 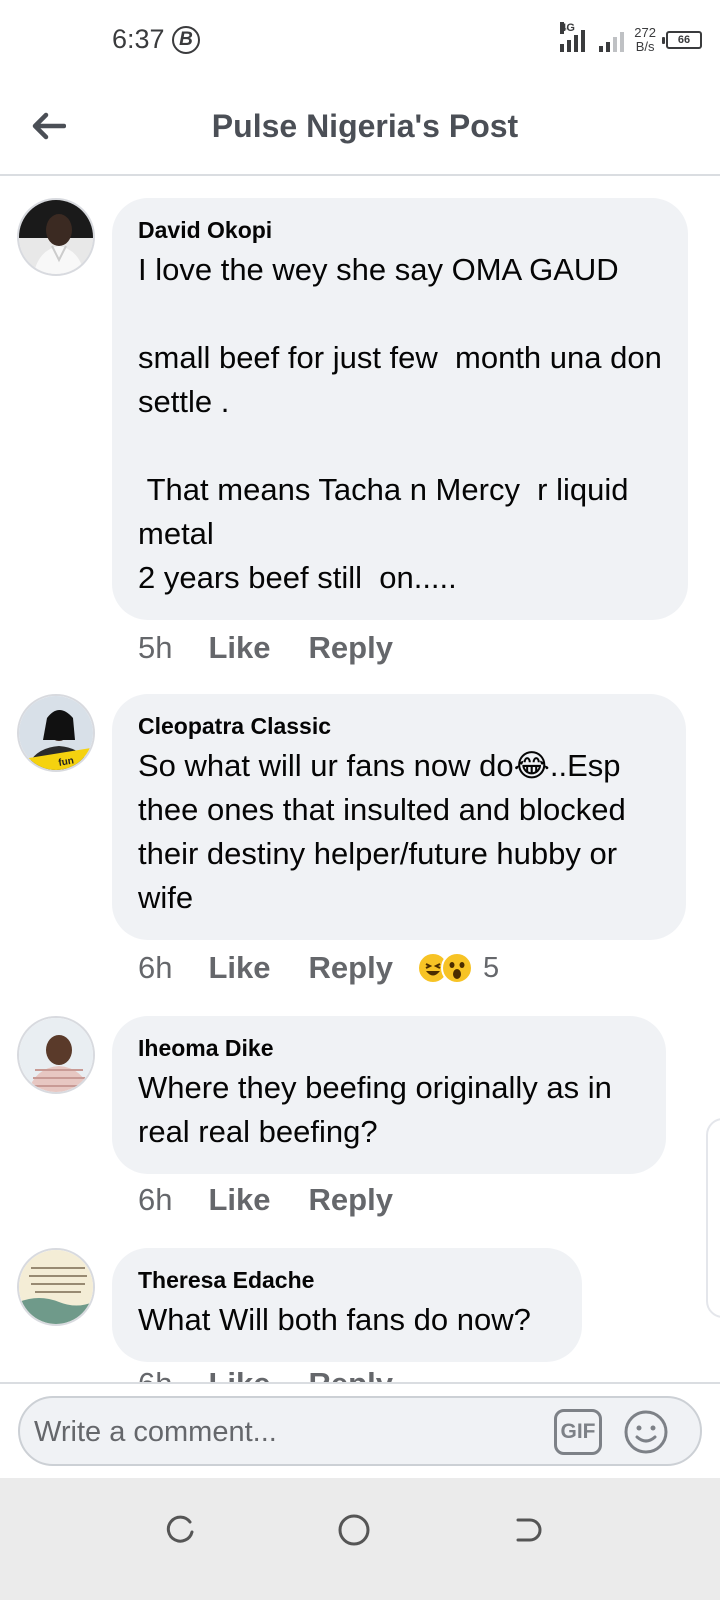 What do you see at coordinates (399, 726) in the screenshot?
I see `comment-author: Cleopatra Classic` at bounding box center [399, 726].